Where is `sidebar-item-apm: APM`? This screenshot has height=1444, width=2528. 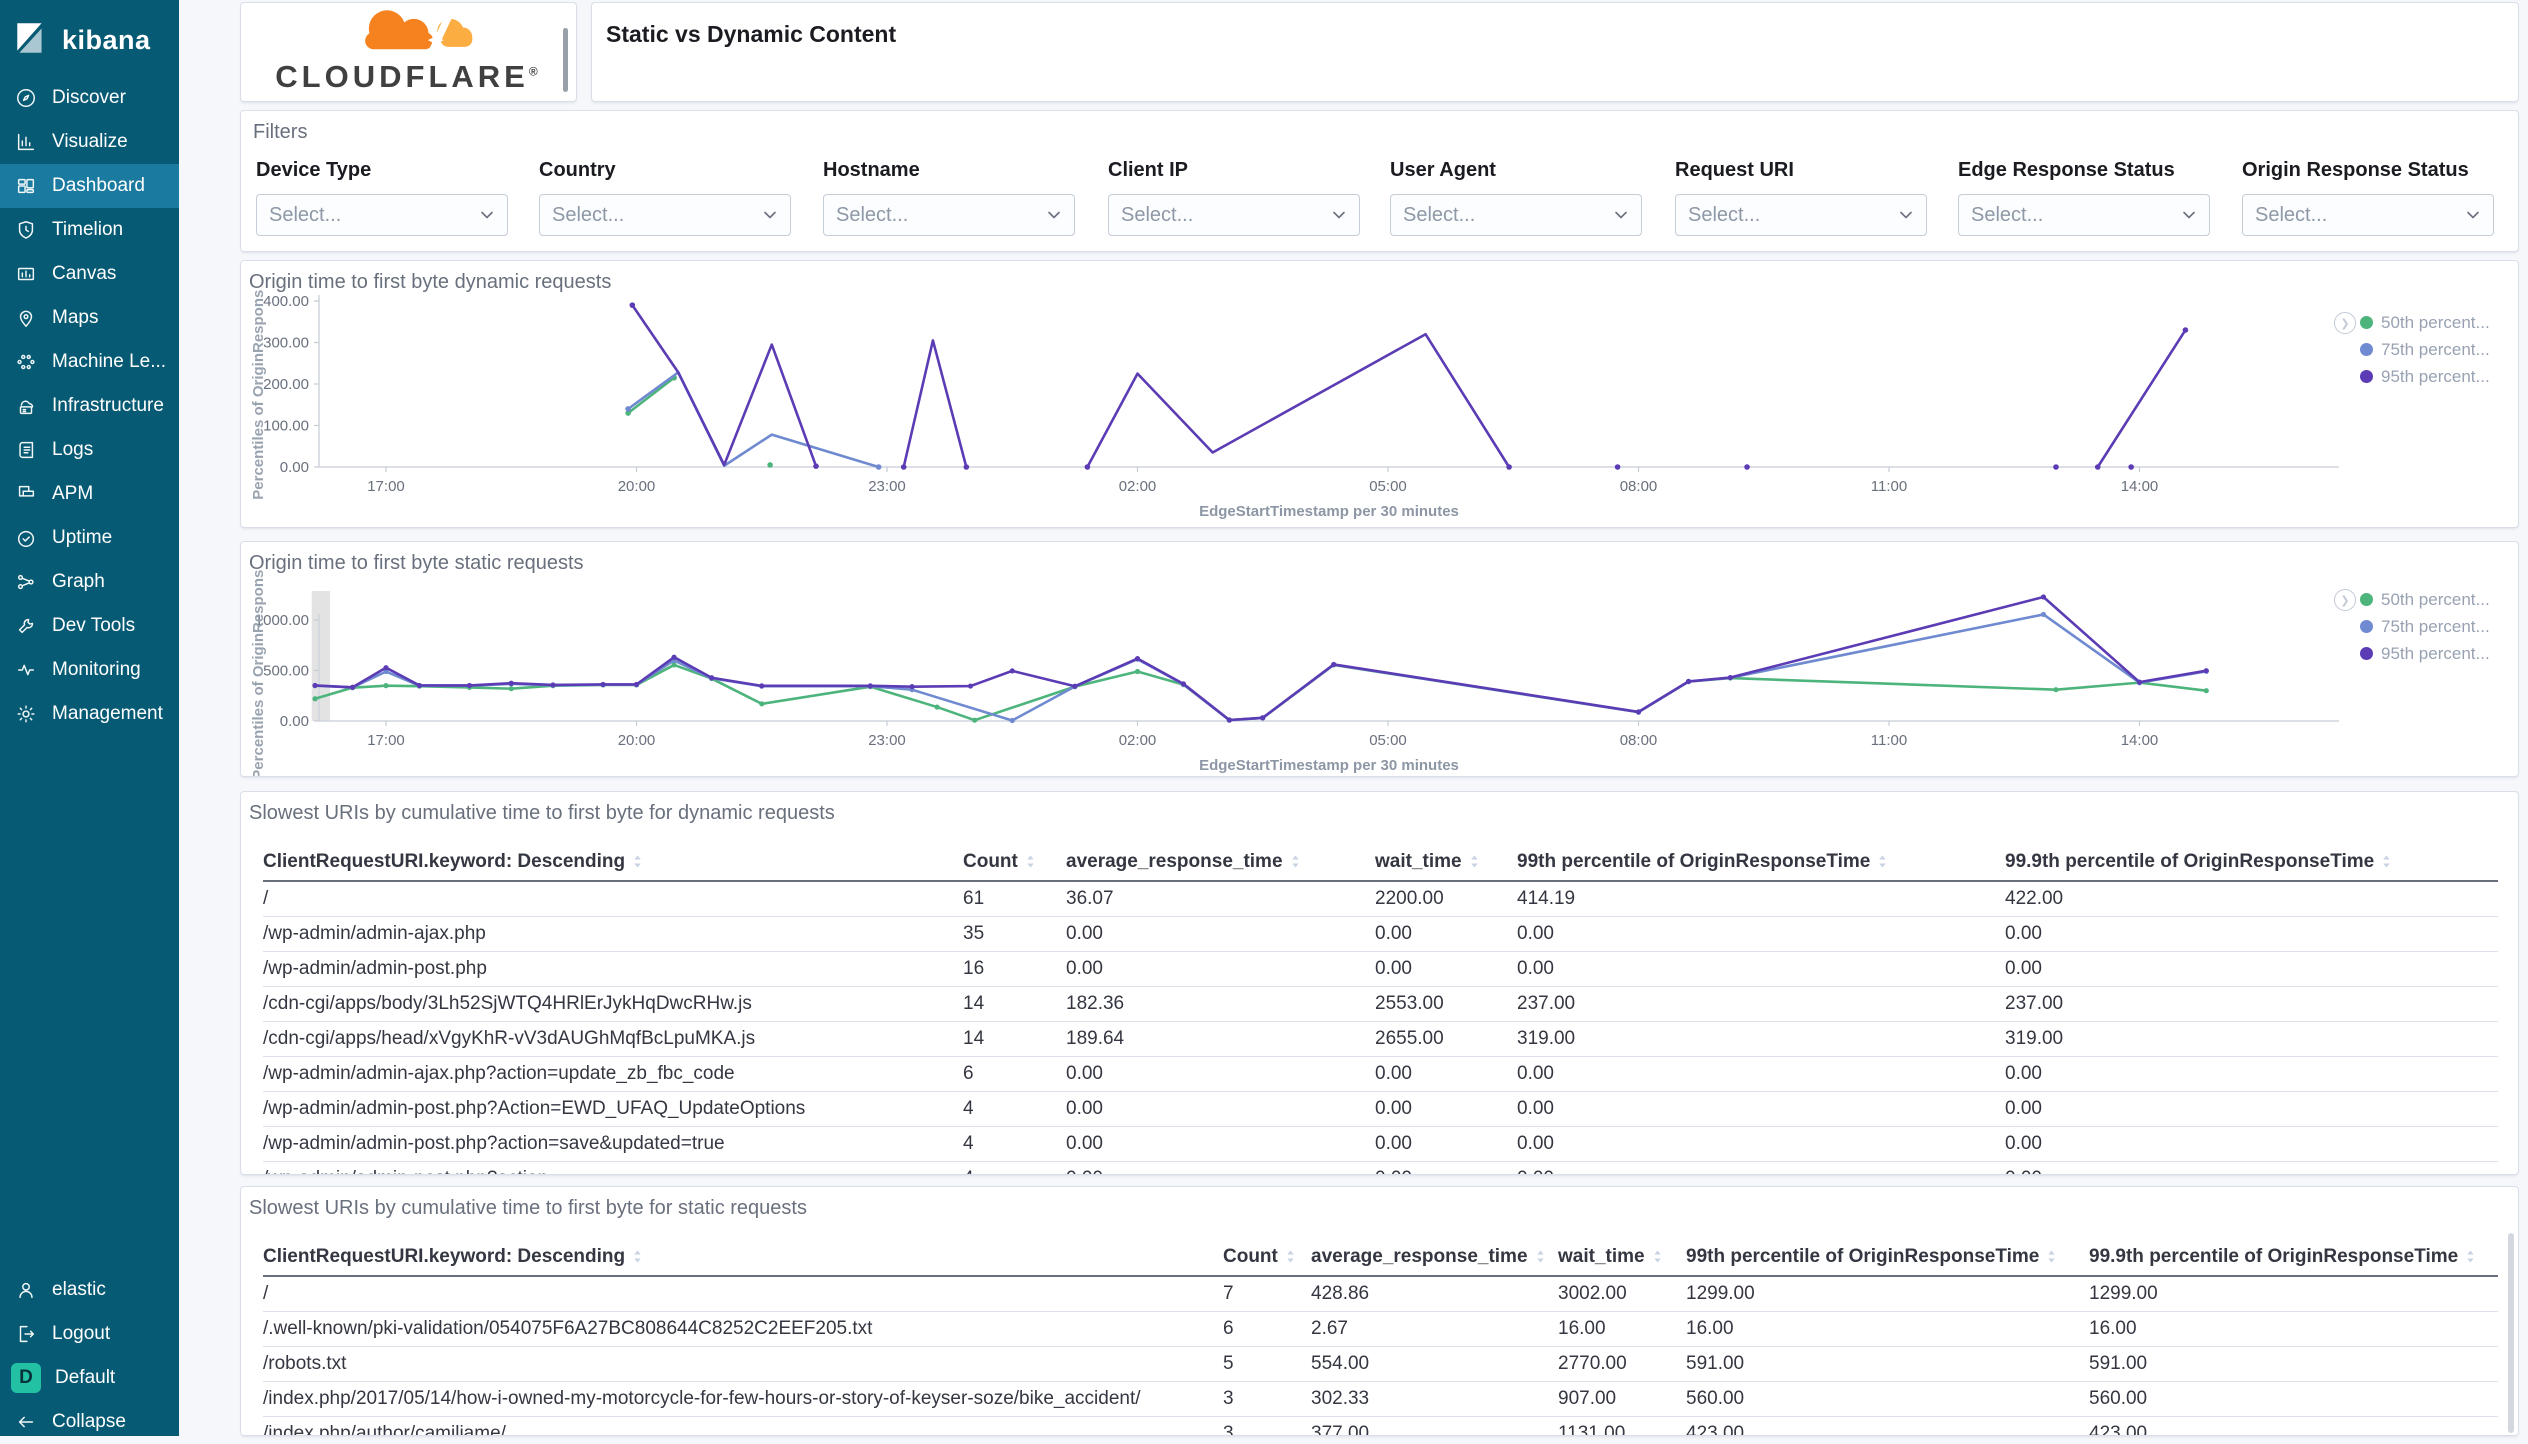
sidebar-item-apm: APM is located at coordinates (89, 494).